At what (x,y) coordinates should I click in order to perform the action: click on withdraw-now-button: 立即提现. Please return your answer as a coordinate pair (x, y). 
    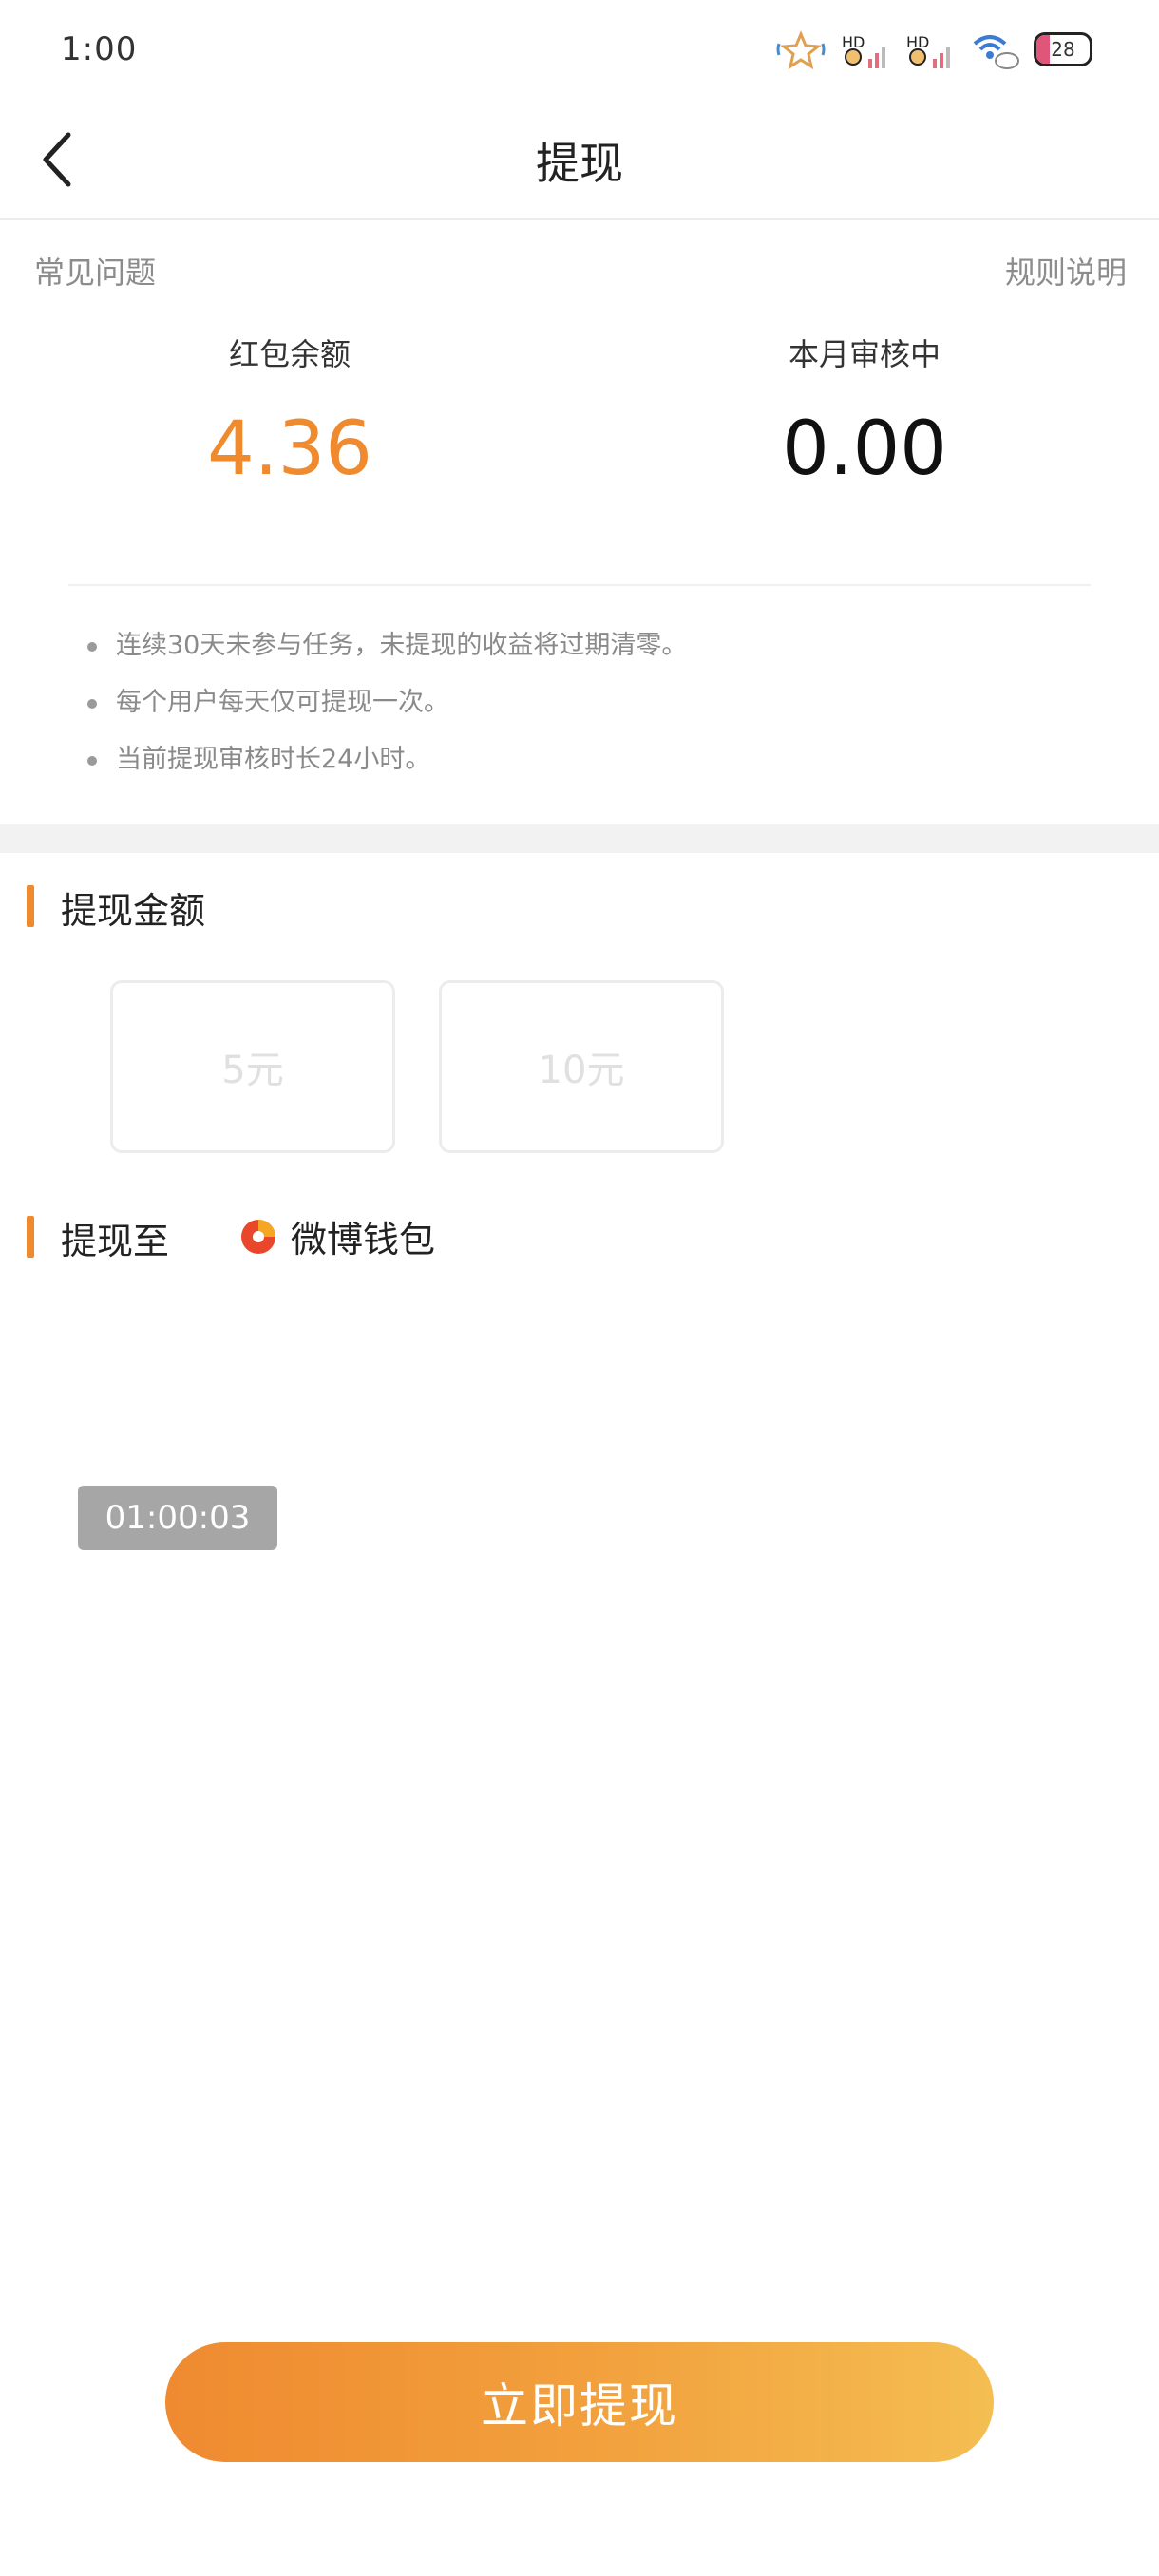
    Looking at the image, I should click on (579, 2402).